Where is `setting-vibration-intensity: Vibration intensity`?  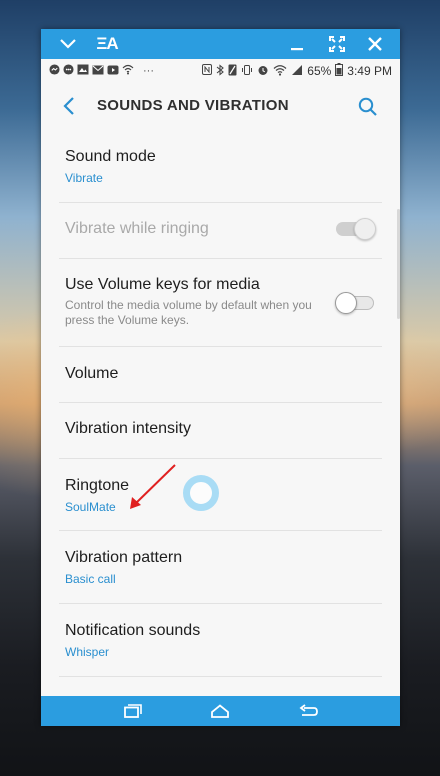 setting-vibration-intensity: Vibration intensity is located at coordinates (220, 430).